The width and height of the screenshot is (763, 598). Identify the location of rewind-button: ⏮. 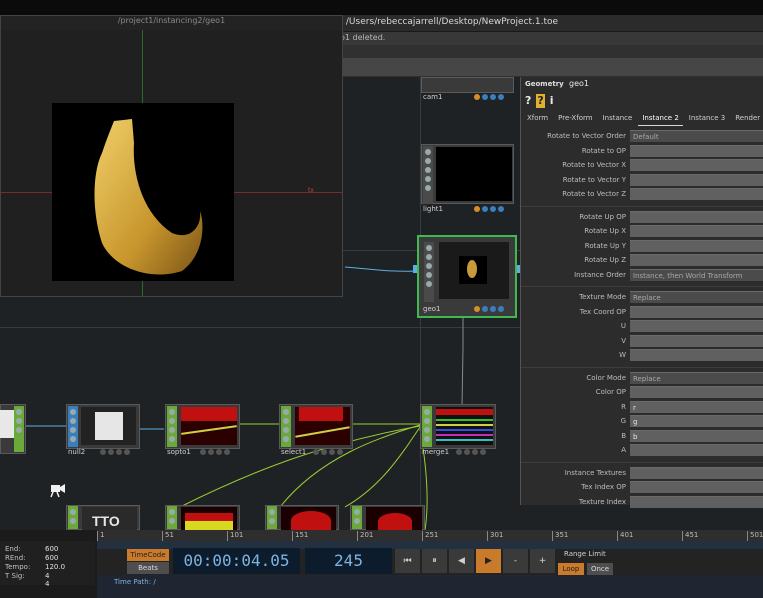
(407, 561).